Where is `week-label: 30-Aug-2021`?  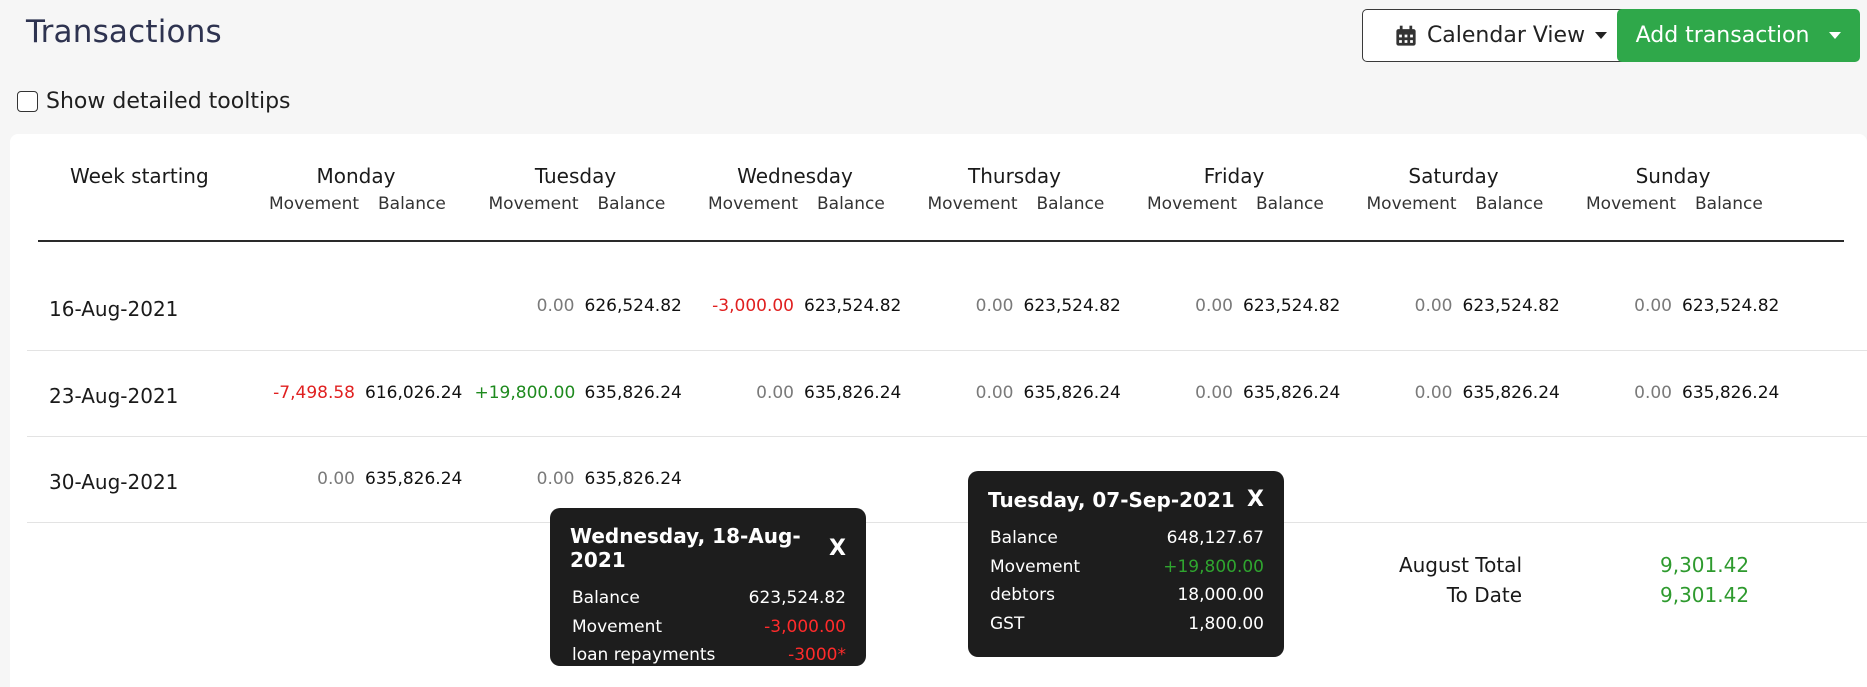 week-label: 30-Aug-2021 is located at coordinates (114, 482).